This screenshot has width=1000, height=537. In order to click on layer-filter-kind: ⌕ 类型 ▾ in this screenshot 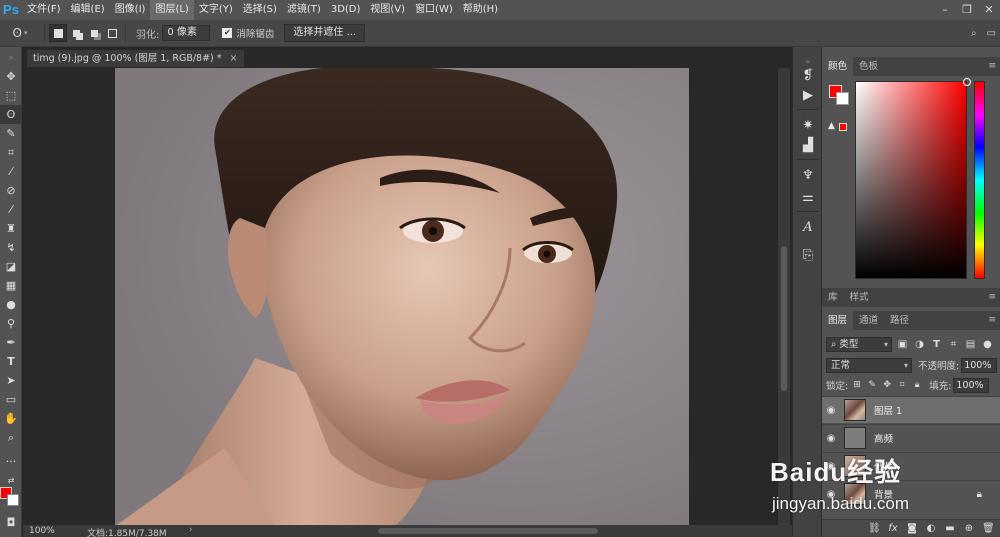, I will do `click(859, 344)`.